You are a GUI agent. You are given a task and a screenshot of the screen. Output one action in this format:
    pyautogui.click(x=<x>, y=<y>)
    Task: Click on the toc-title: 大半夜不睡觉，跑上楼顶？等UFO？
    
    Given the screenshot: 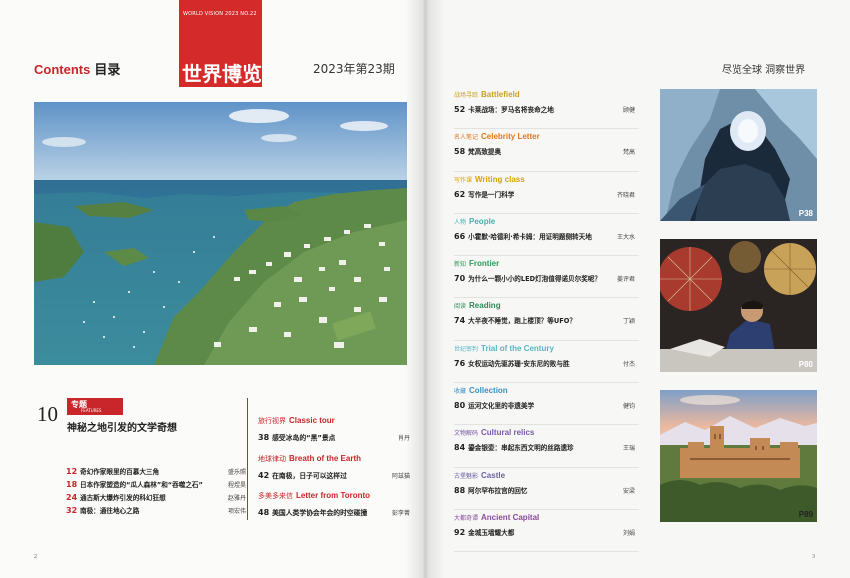 What is the action you would take?
    pyautogui.click(x=522, y=321)
    